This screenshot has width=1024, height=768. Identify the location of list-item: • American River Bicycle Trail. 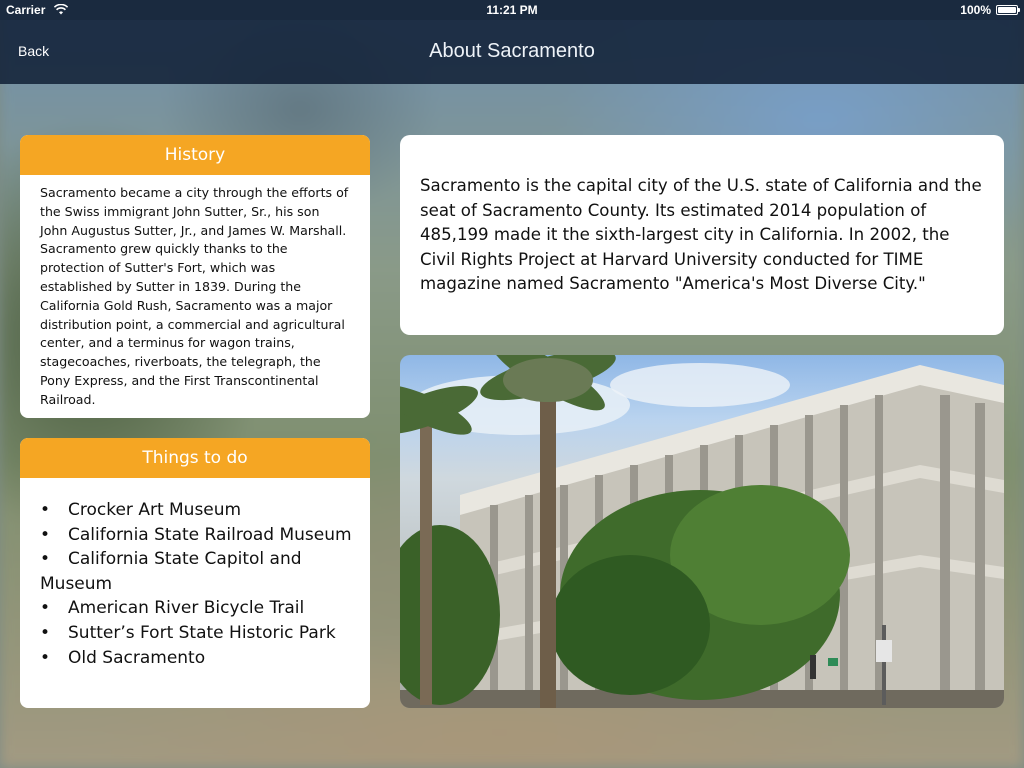
(198, 608).